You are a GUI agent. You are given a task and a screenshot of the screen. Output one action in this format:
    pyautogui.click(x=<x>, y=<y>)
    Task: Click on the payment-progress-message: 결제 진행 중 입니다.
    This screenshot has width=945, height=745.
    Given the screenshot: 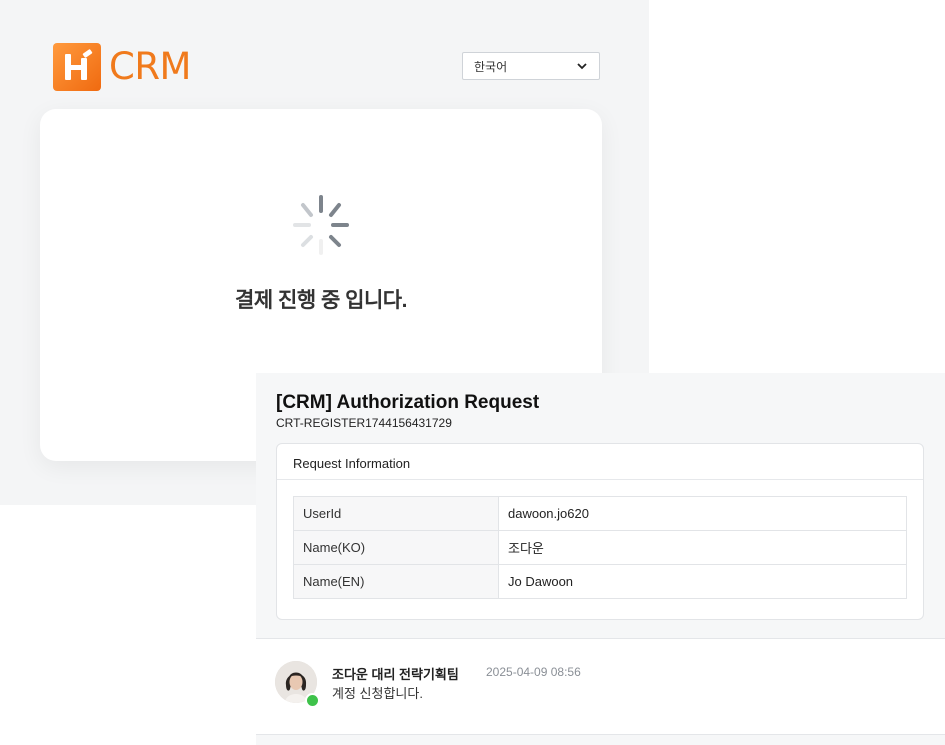 What is the action you would take?
    pyautogui.click(x=321, y=300)
    